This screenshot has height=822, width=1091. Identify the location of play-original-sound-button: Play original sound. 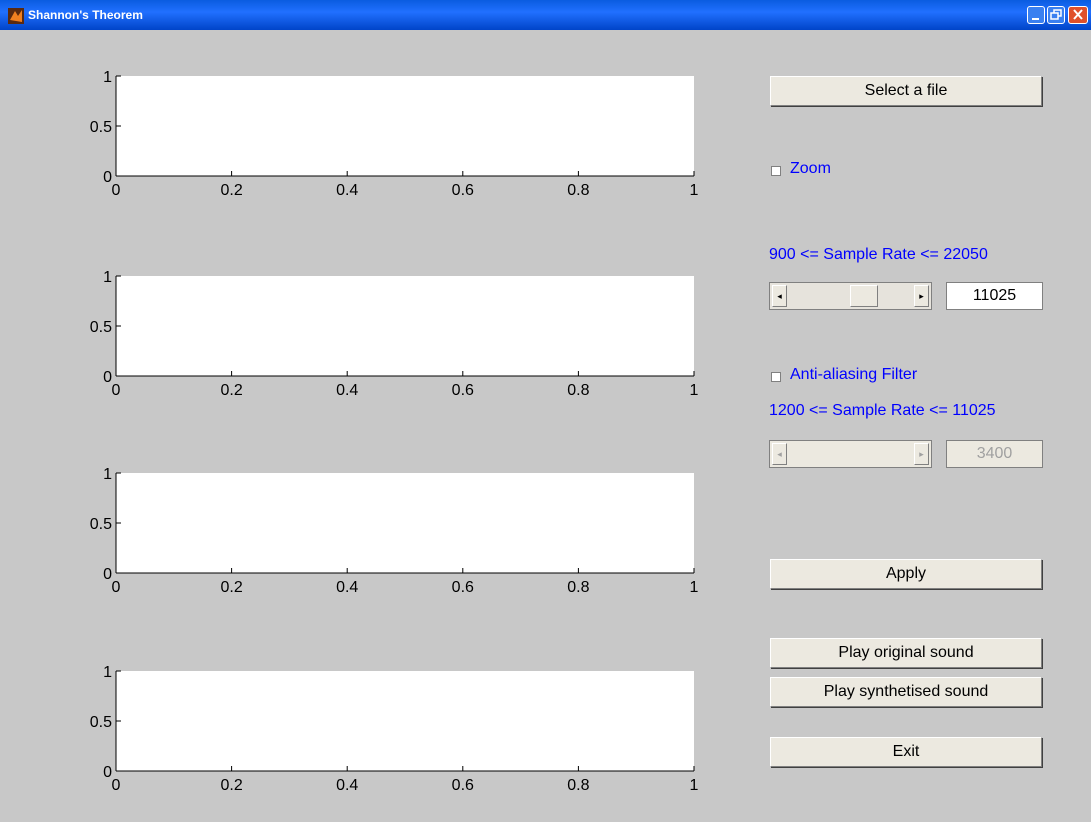
(906, 653).